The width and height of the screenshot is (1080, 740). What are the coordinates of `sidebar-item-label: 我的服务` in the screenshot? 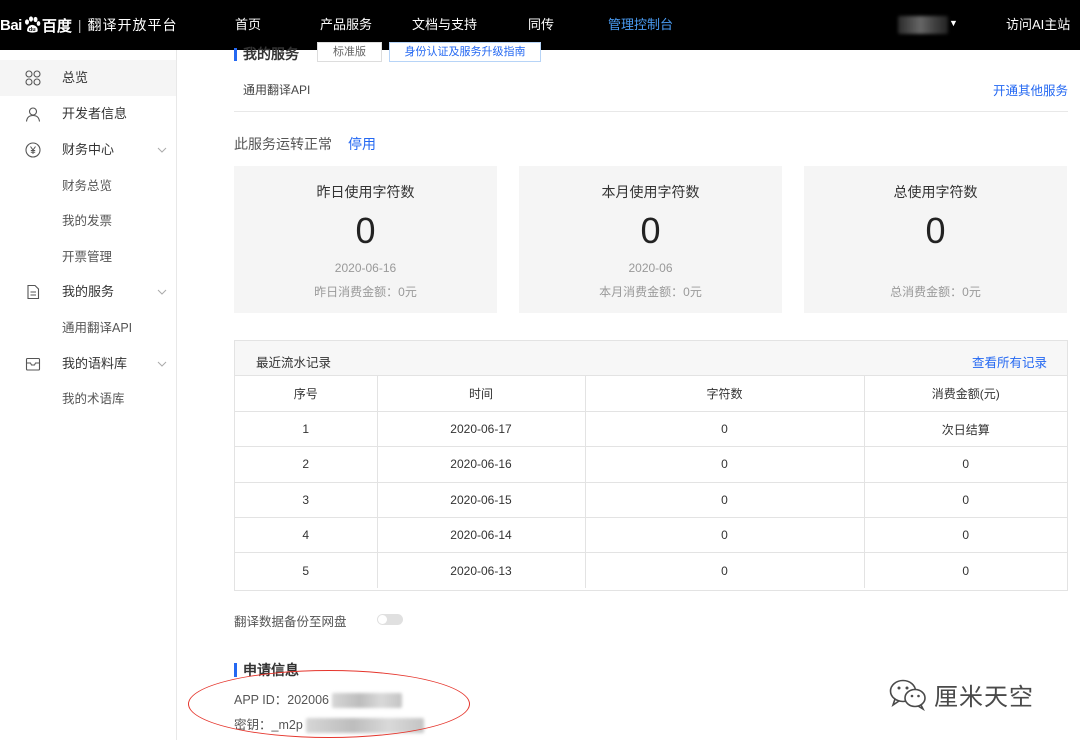 It's located at (88, 291).